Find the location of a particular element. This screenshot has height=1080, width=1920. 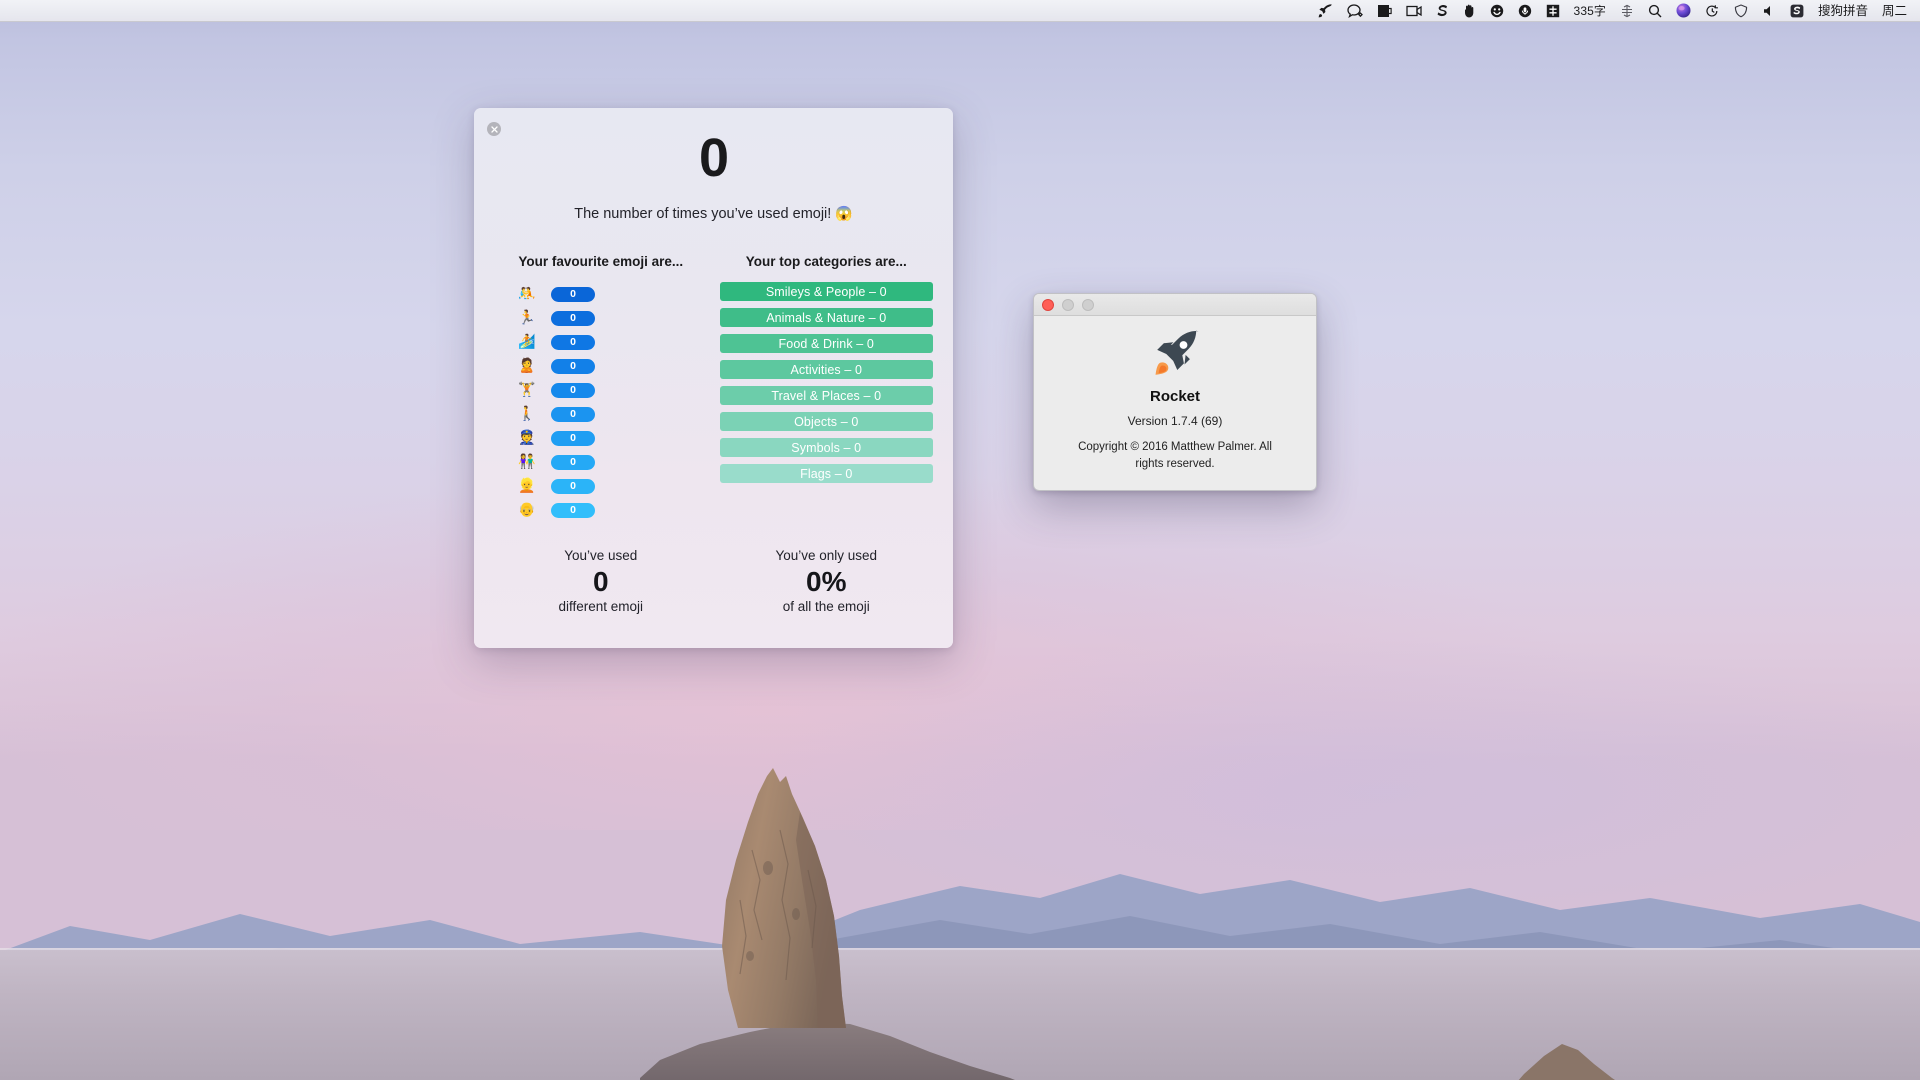

category-bar: Symbols – 0 is located at coordinates (826, 447).